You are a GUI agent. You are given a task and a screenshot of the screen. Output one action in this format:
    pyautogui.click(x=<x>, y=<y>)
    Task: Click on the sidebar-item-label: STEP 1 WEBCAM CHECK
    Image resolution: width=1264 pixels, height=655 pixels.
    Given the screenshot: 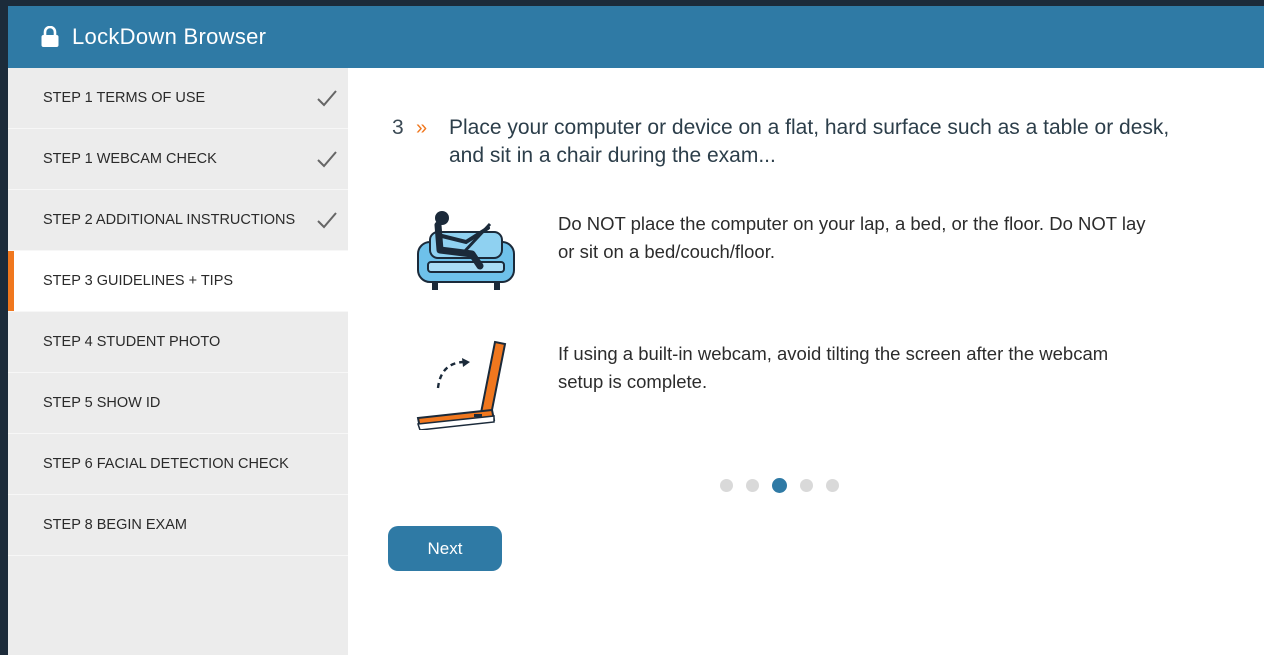 What is the action you would take?
    pyautogui.click(x=130, y=159)
    